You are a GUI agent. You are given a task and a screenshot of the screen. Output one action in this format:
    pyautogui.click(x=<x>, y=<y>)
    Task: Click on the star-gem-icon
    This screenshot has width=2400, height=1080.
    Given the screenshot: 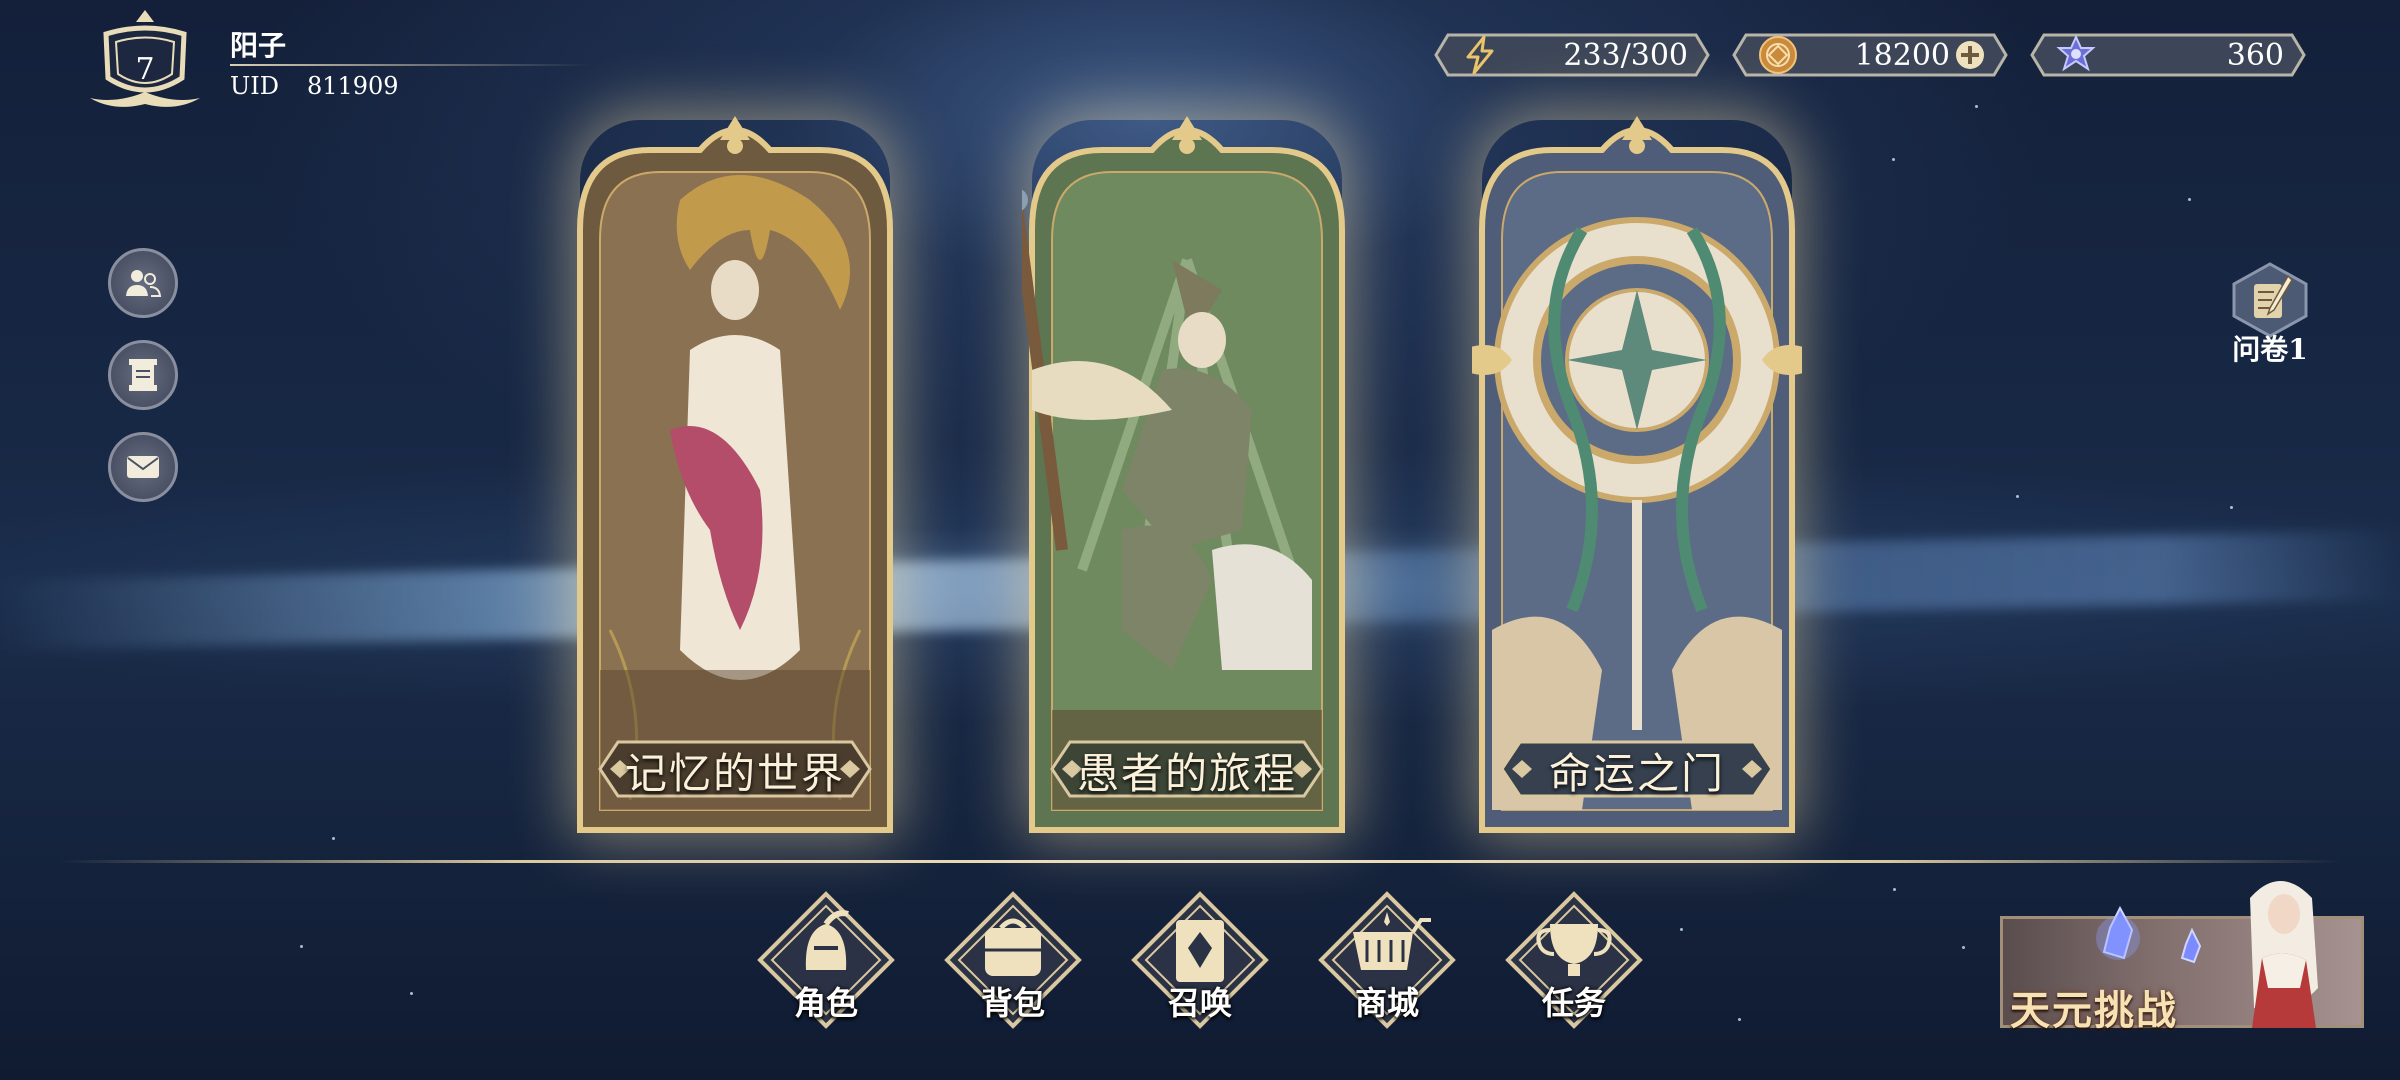 What is the action you would take?
    pyautogui.click(x=2076, y=53)
    